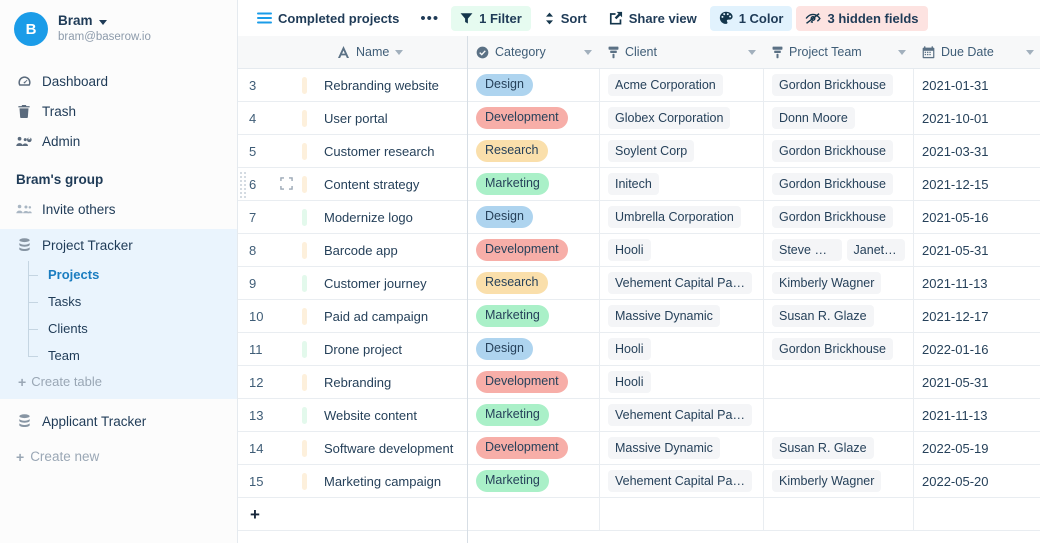 The image size is (1040, 543). I want to click on column-header-project-team: Project Team, so click(839, 52).